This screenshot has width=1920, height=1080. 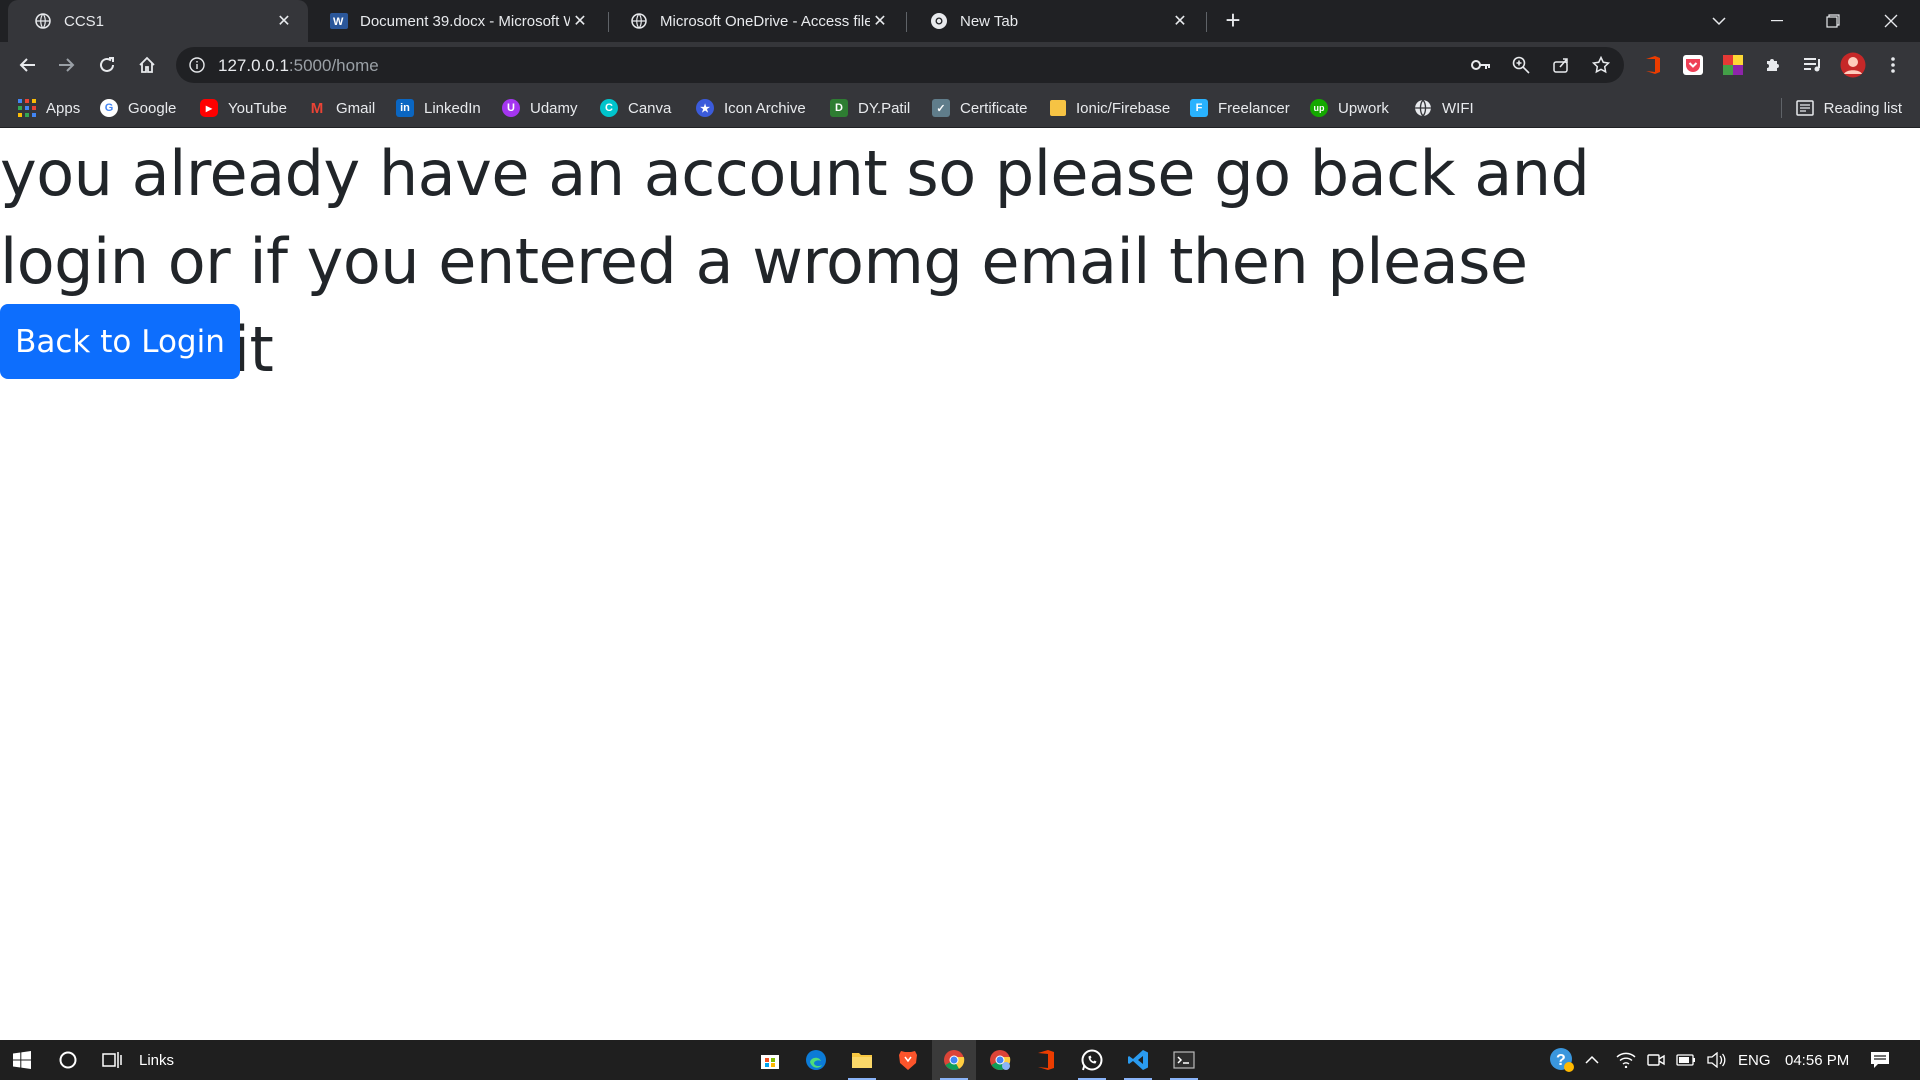 I want to click on bookmark-icon-archive: ★ Icon Archive, so click(x=751, y=108).